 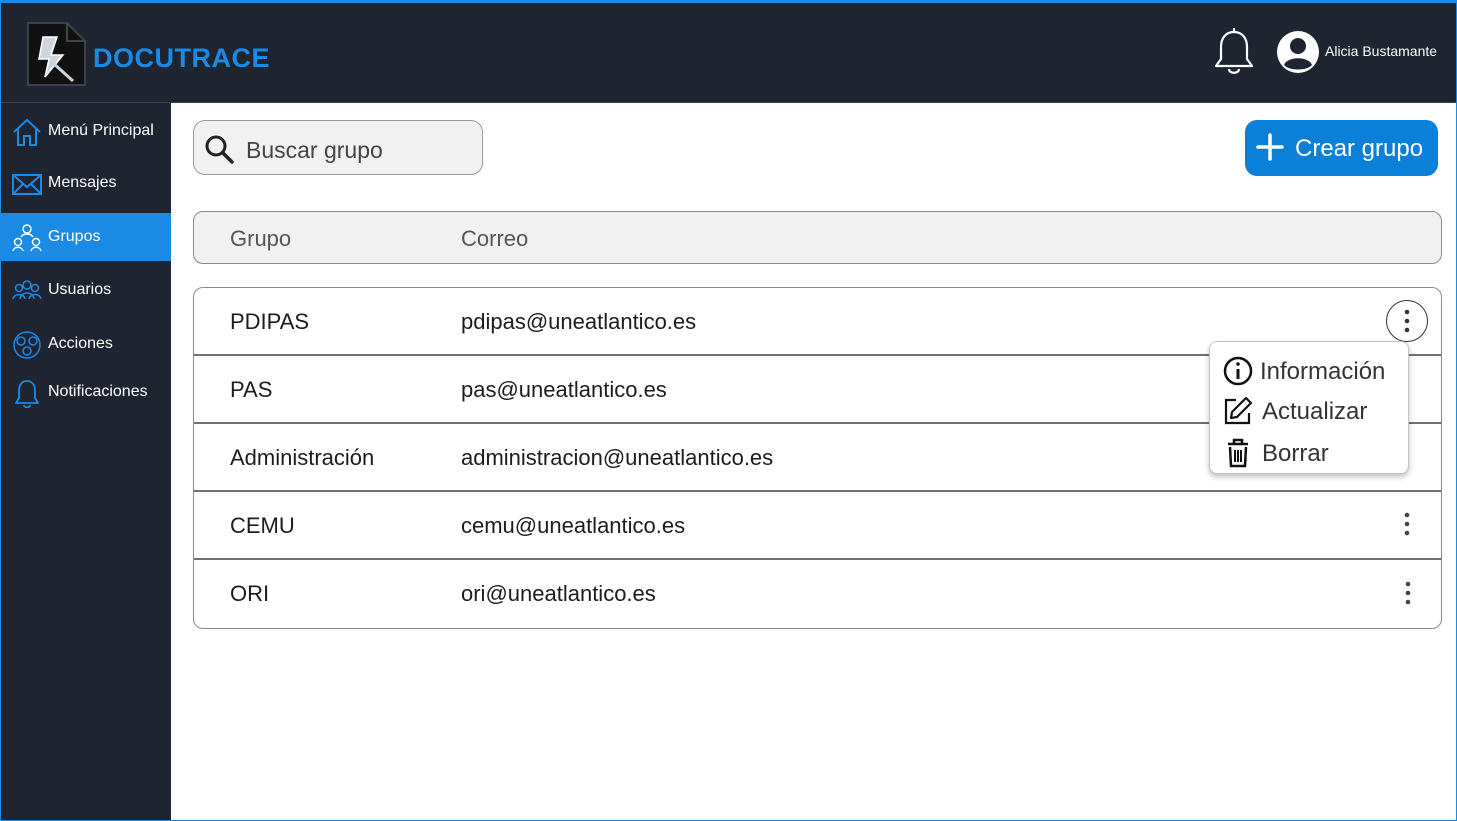 What do you see at coordinates (262, 525) in the screenshot?
I see `group-name: CEMU` at bounding box center [262, 525].